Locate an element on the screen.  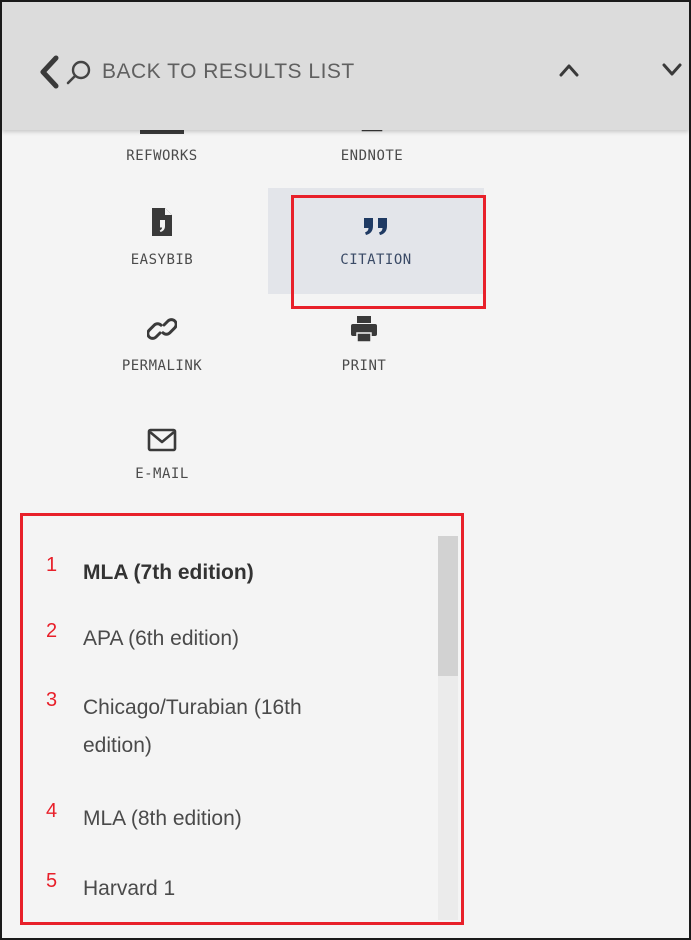
citation-style-harvard1: 5 Harvard 1 is located at coordinates (224, 893).